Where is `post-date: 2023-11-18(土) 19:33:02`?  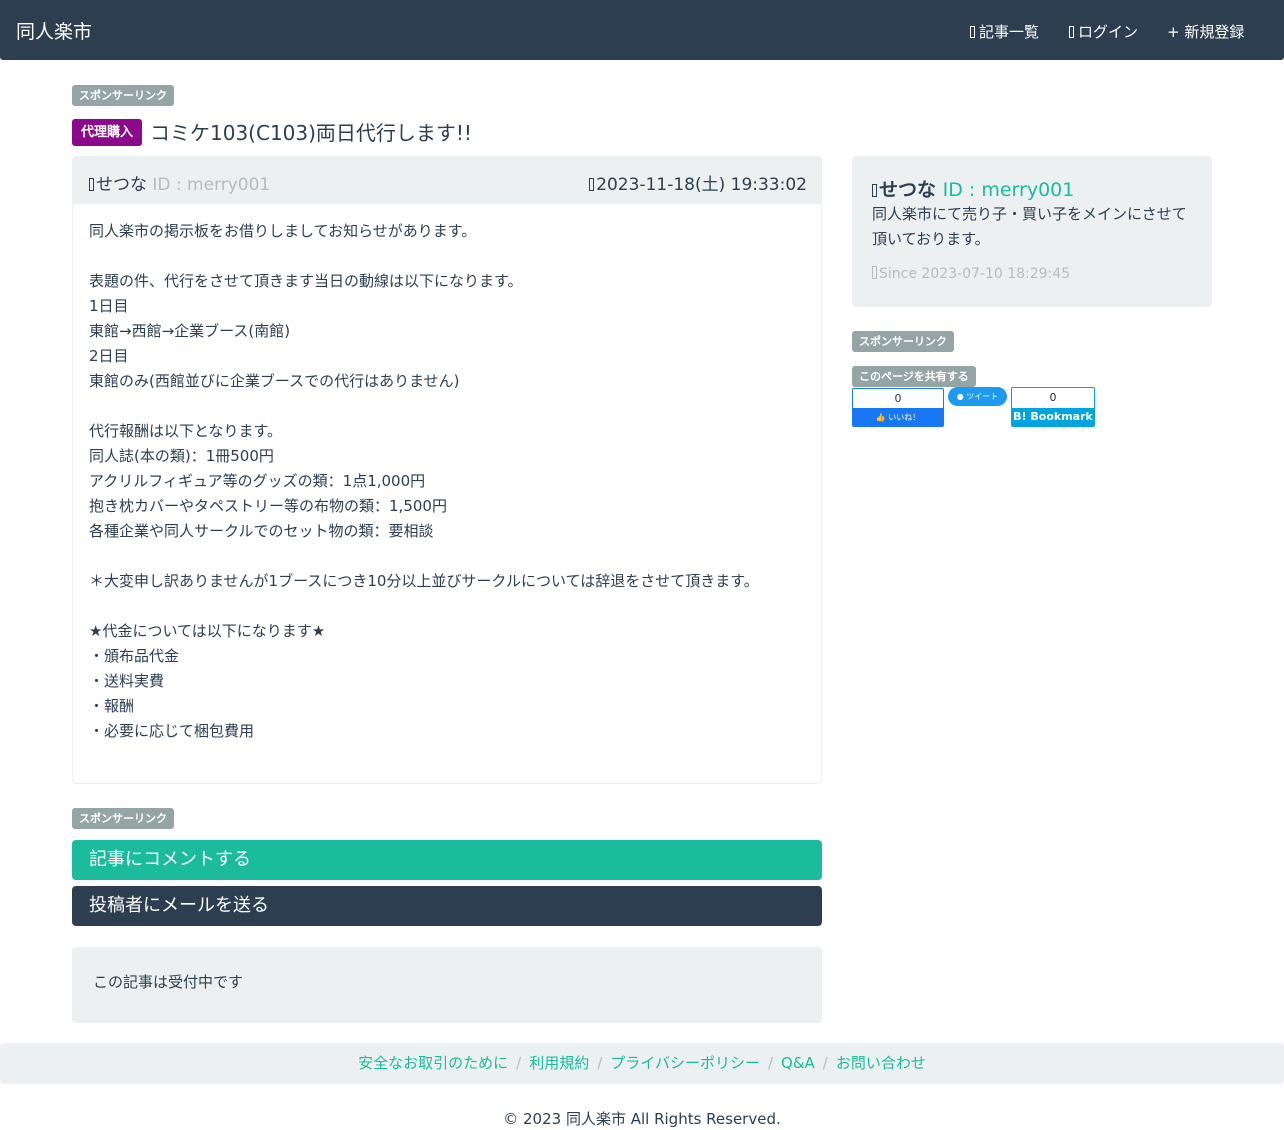
post-date: 2023-11-18(土) 19:33:02 is located at coordinates (698, 182).